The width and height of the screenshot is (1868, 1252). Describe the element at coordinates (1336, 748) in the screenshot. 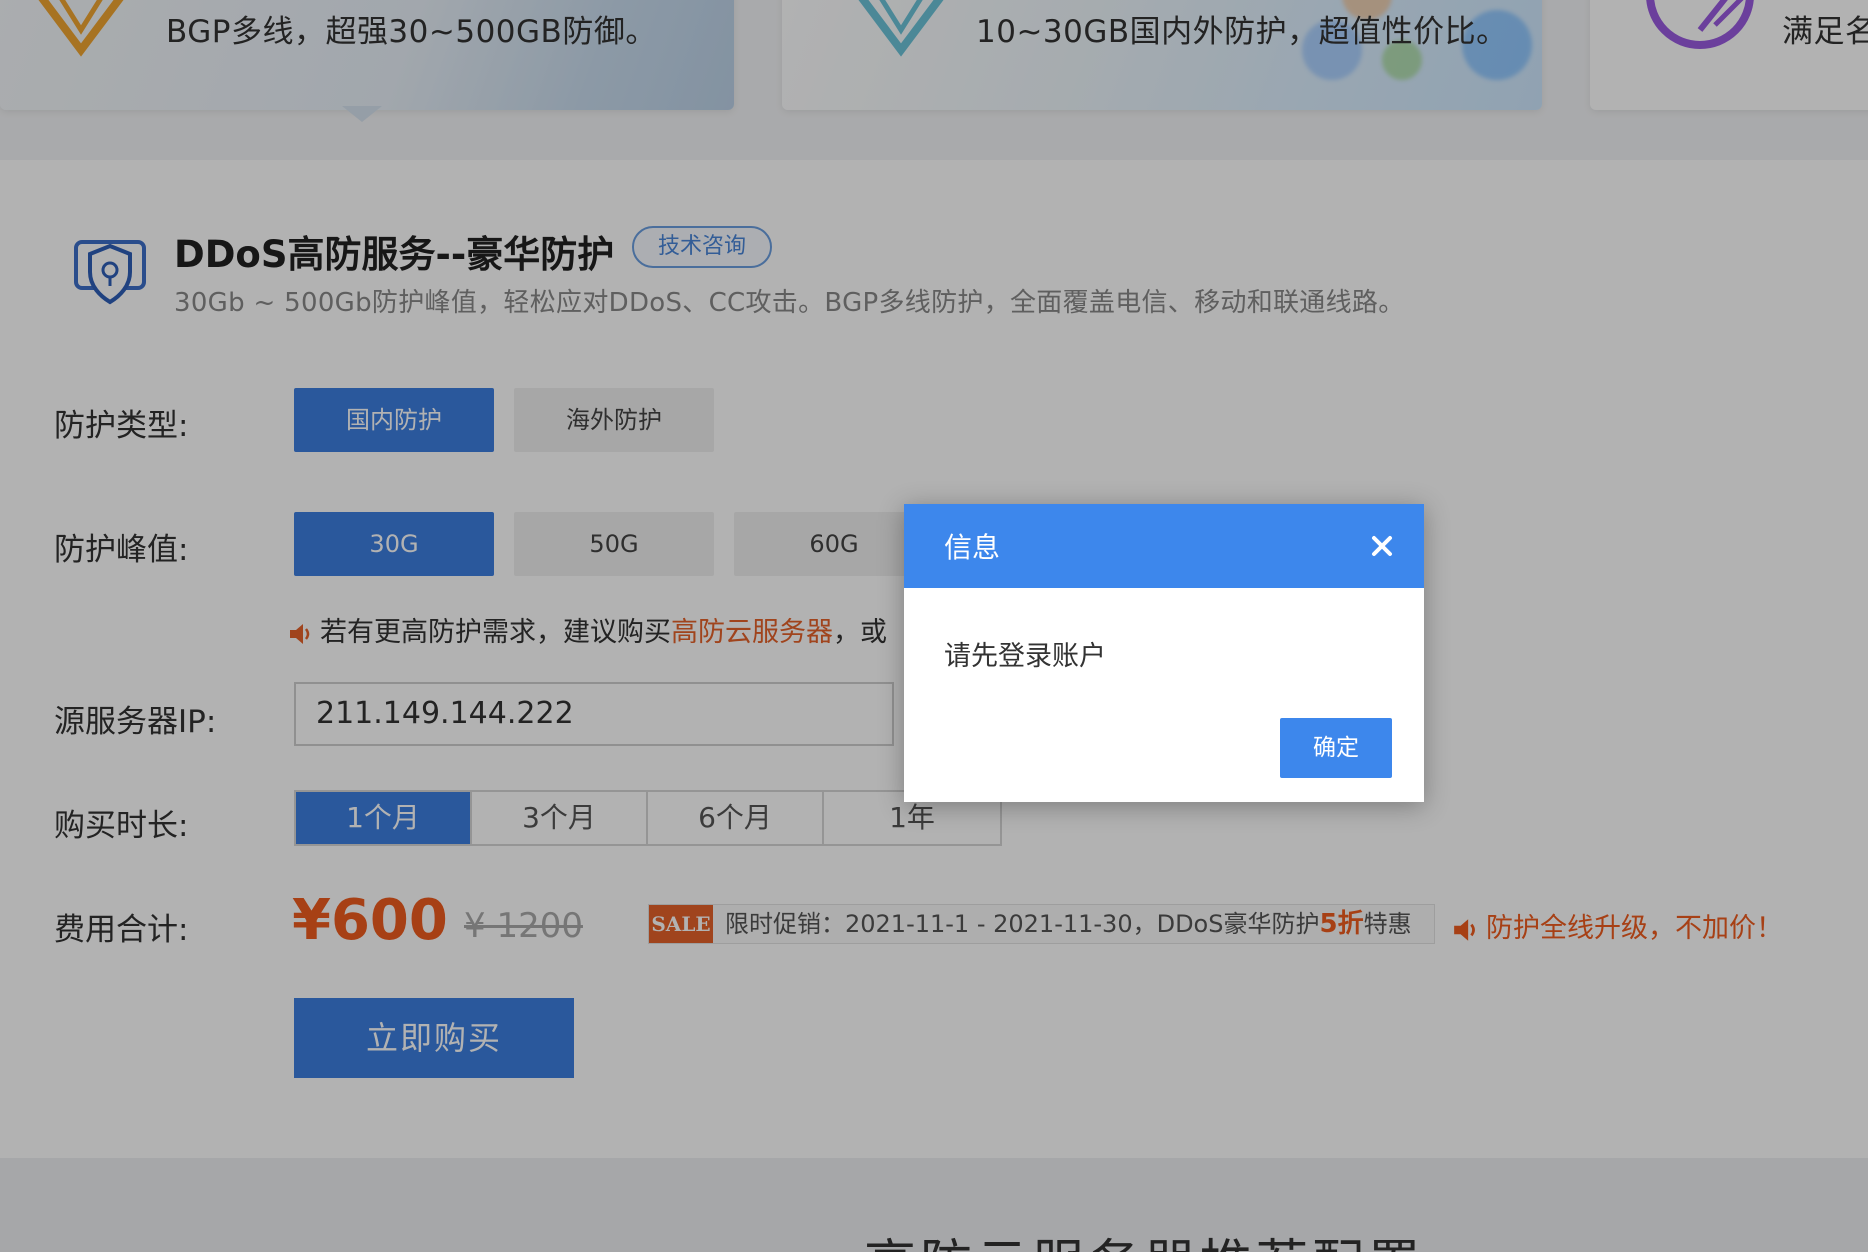

I see `ok-button: 确定` at that location.